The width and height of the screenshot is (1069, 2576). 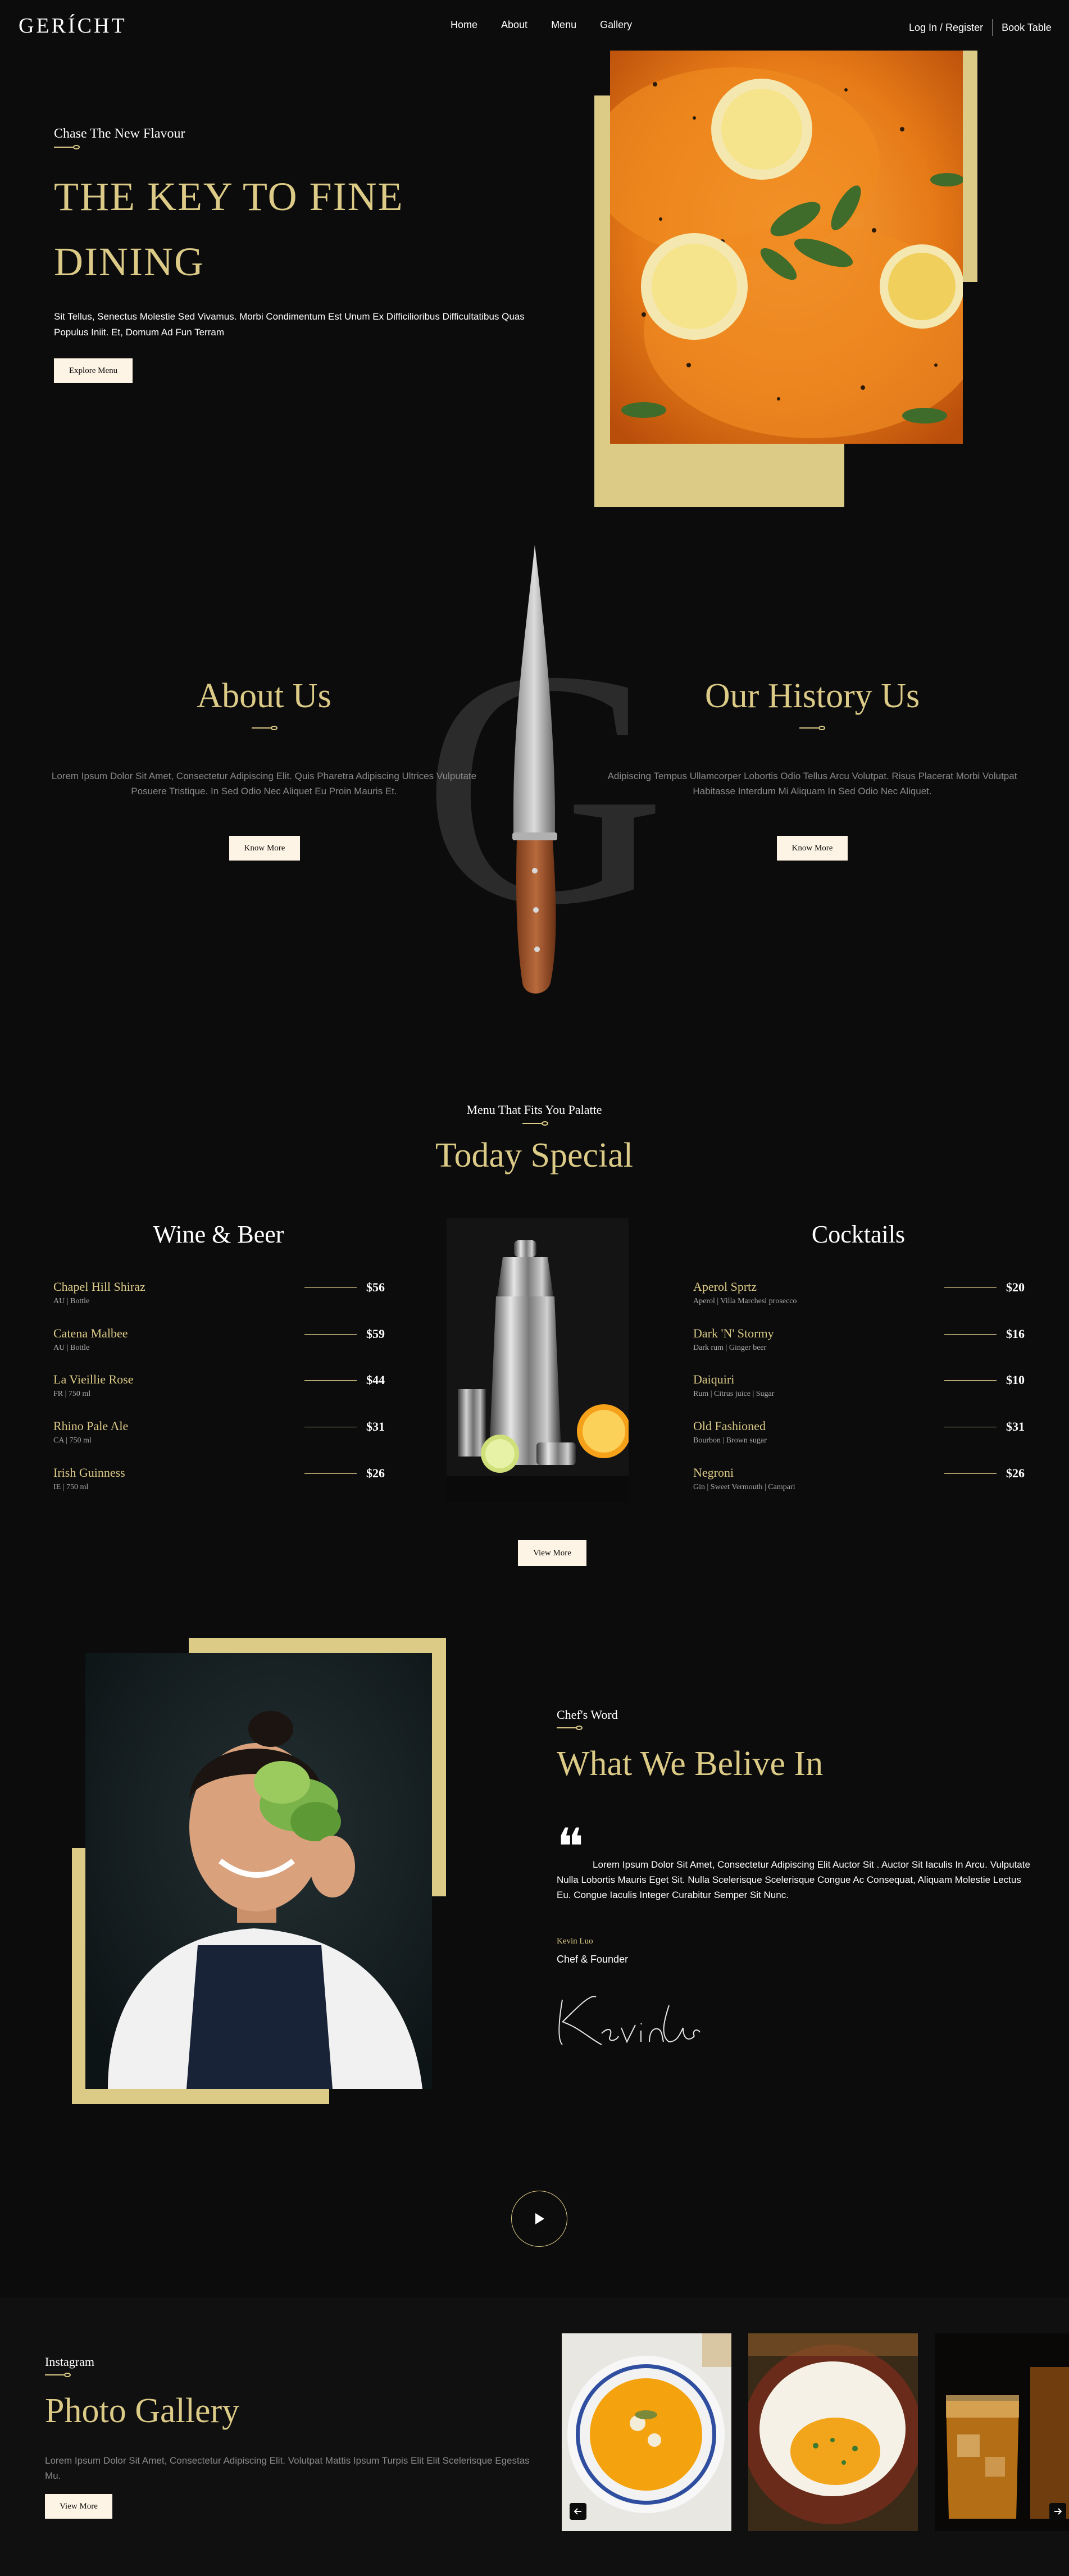 I want to click on menu-item: Catena Malbee AU | Bottle $59, so click(x=219, y=1343).